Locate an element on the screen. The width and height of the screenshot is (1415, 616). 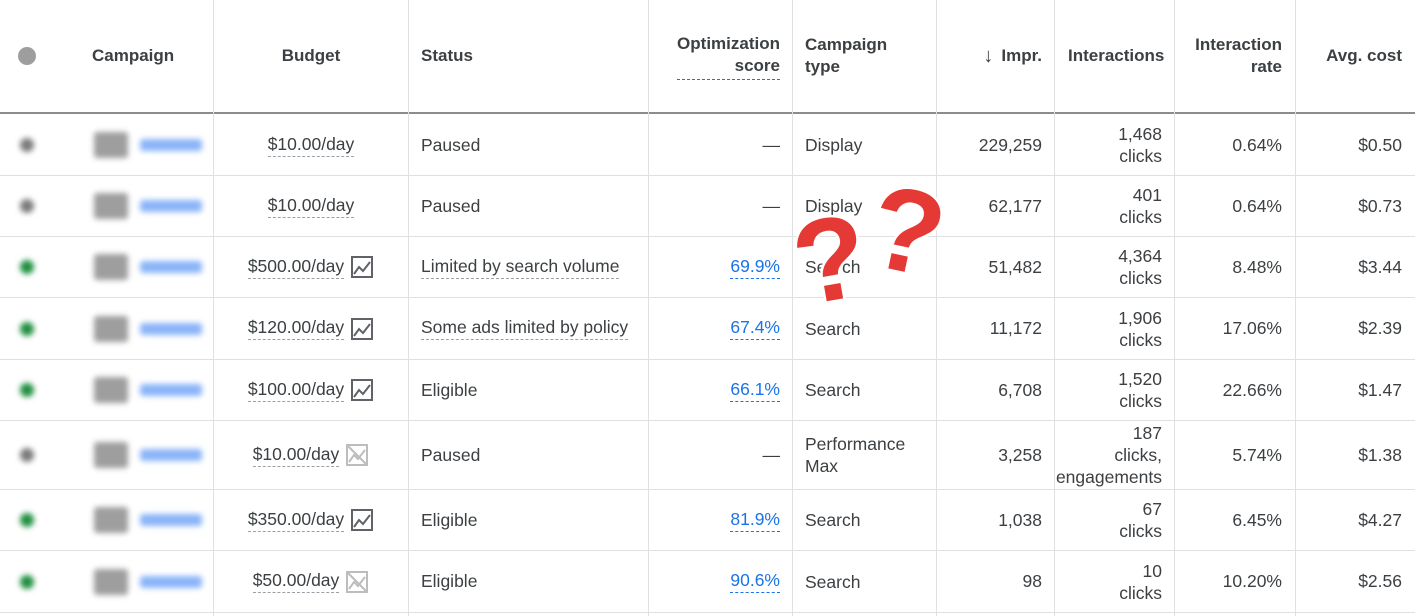
header-budget: Budget is located at coordinates (311, 56).